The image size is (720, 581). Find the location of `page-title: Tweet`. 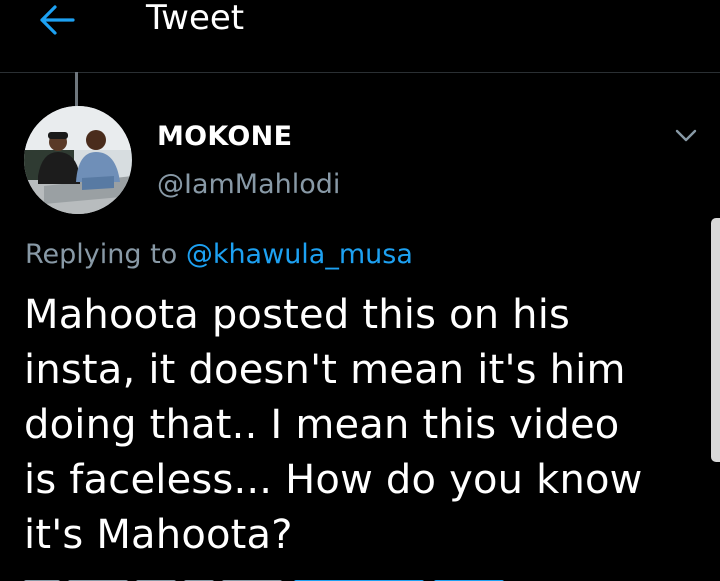

page-title: Tweet is located at coordinates (195, 19).